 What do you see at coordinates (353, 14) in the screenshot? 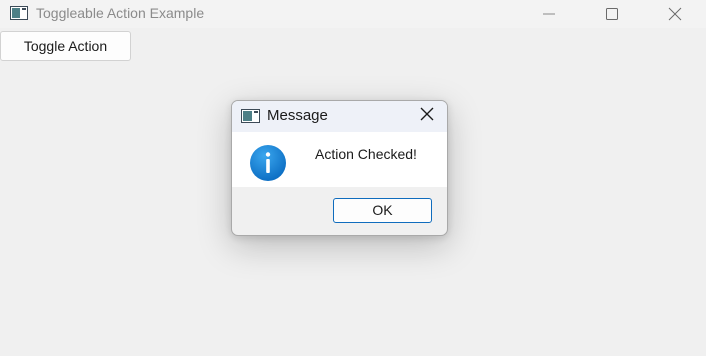
I see `window-titlebar: Toggleable Action Example` at bounding box center [353, 14].